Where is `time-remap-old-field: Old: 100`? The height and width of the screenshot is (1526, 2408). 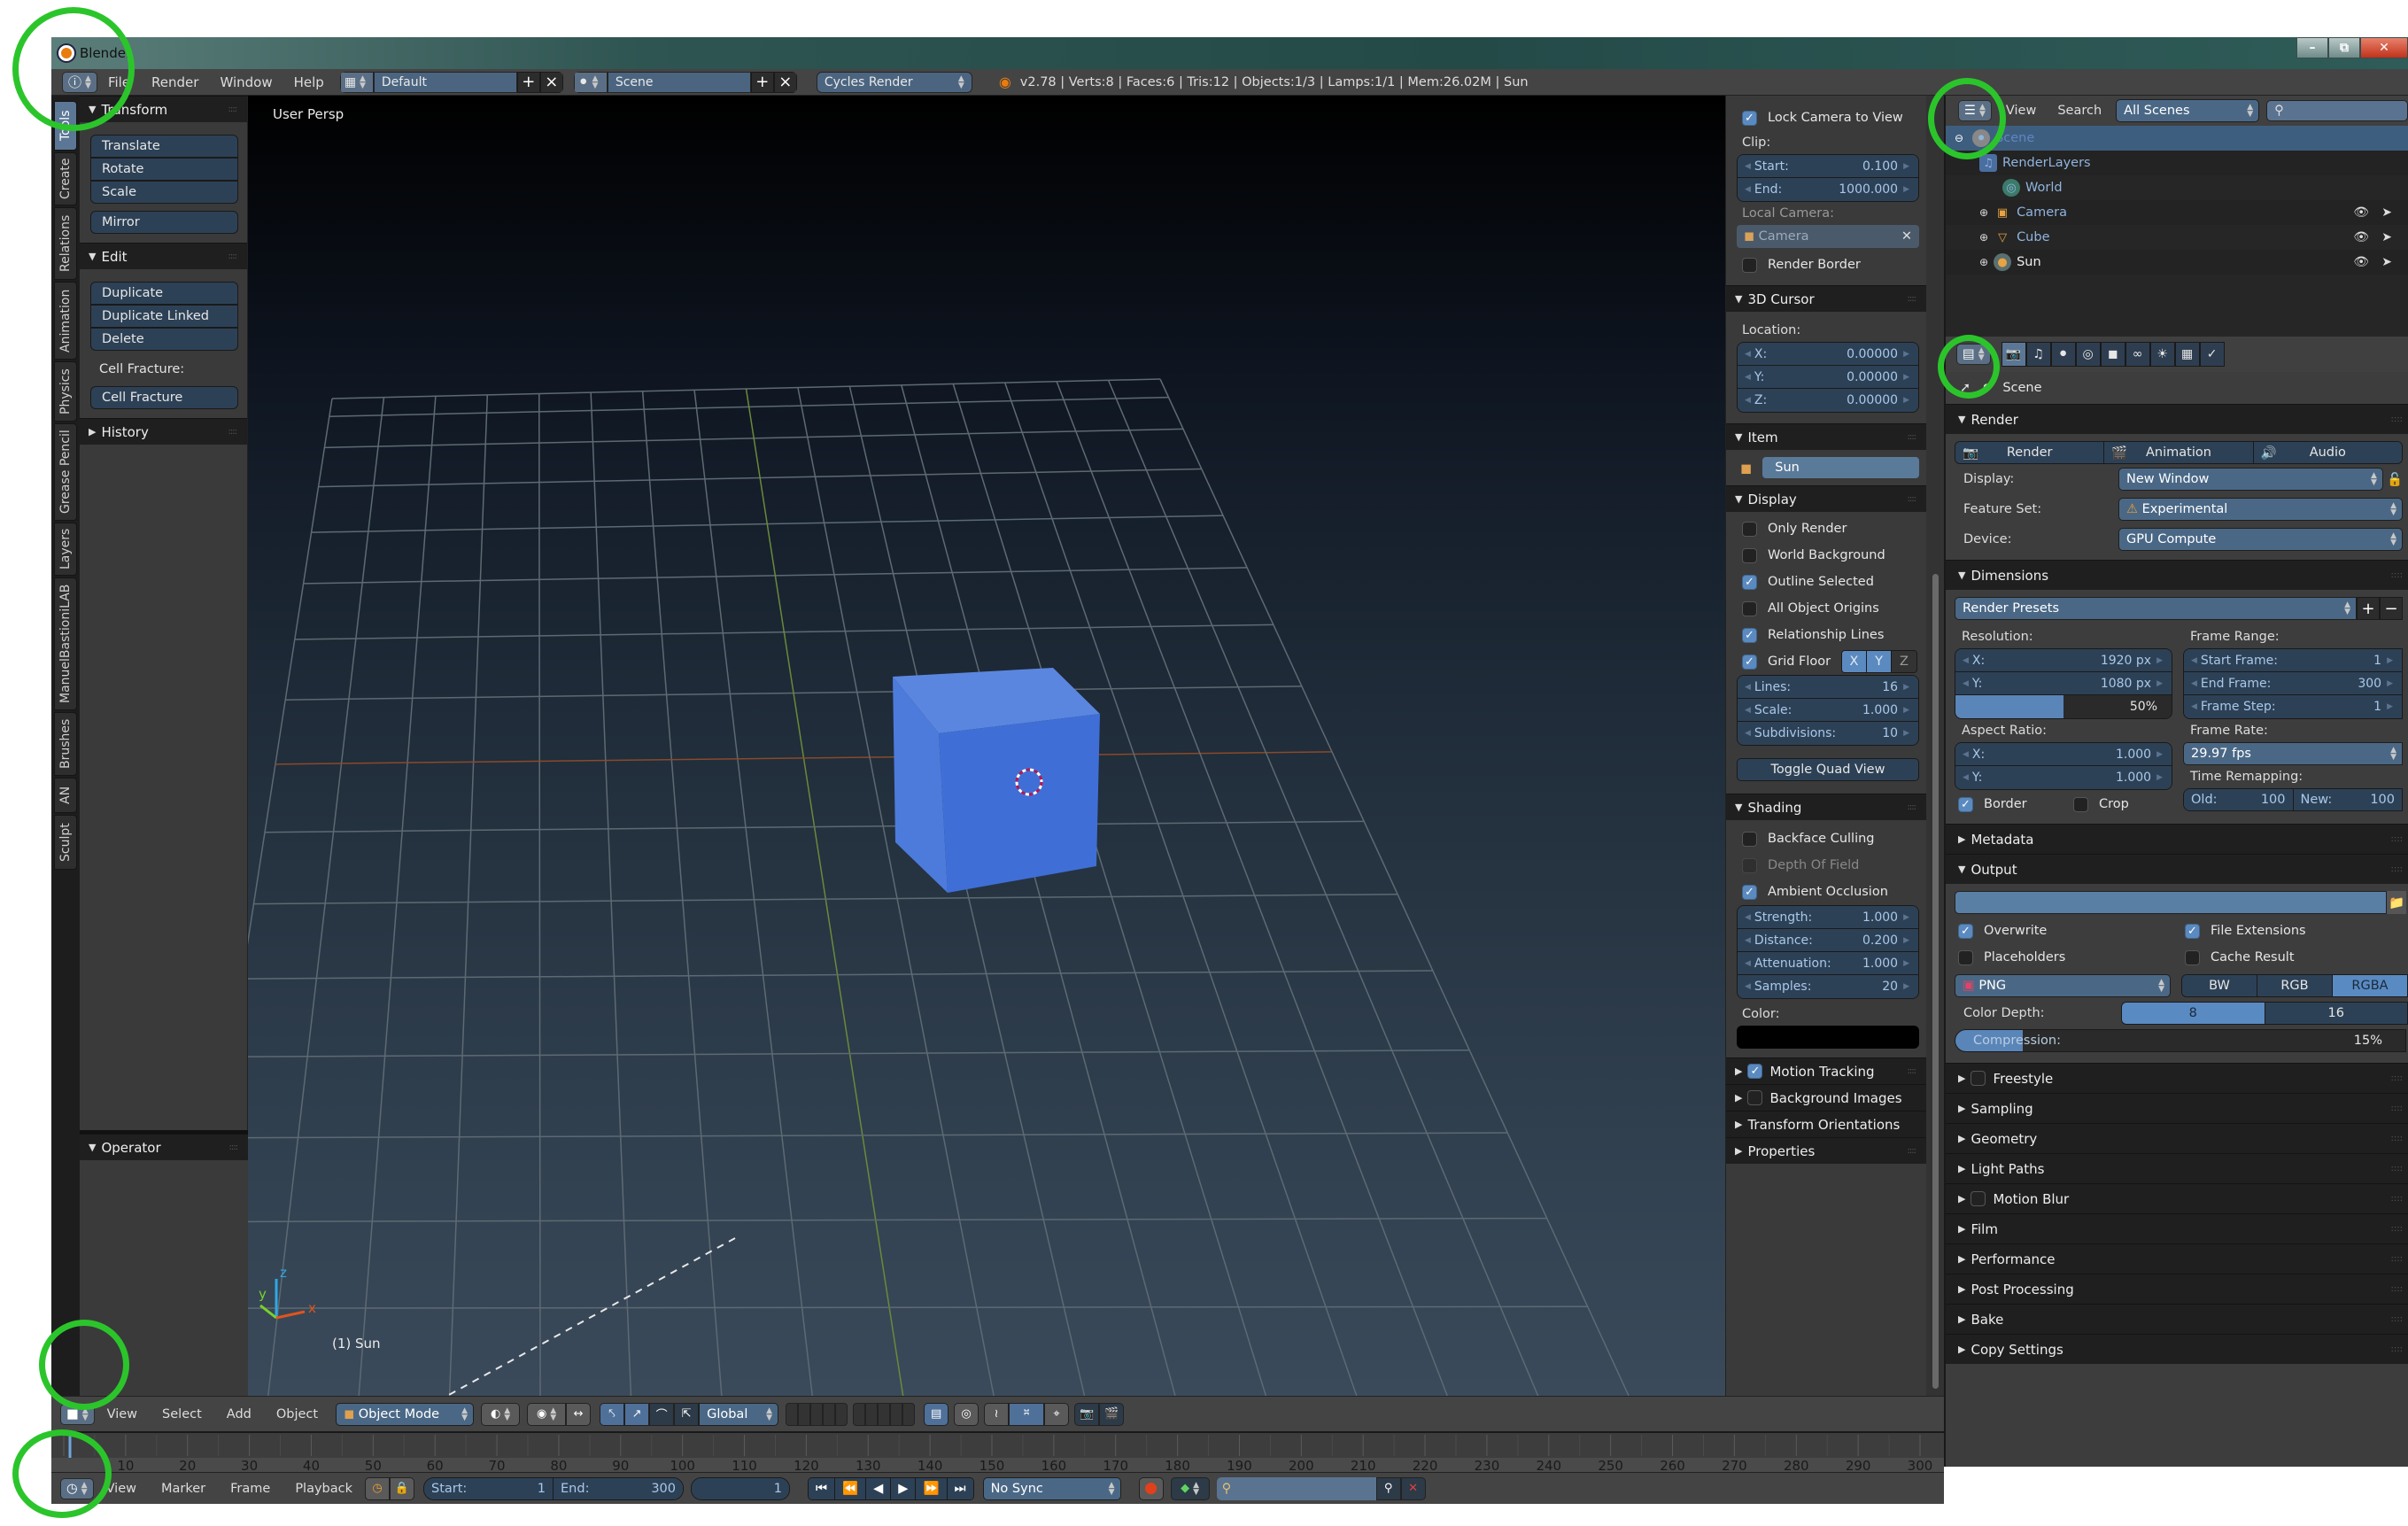
time-remap-old-field: Old: 100 is located at coordinates (2239, 799).